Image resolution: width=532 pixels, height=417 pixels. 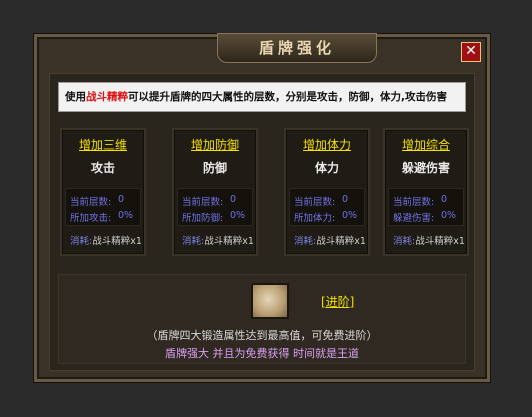 I want to click on close-button: ✕, so click(x=471, y=52).